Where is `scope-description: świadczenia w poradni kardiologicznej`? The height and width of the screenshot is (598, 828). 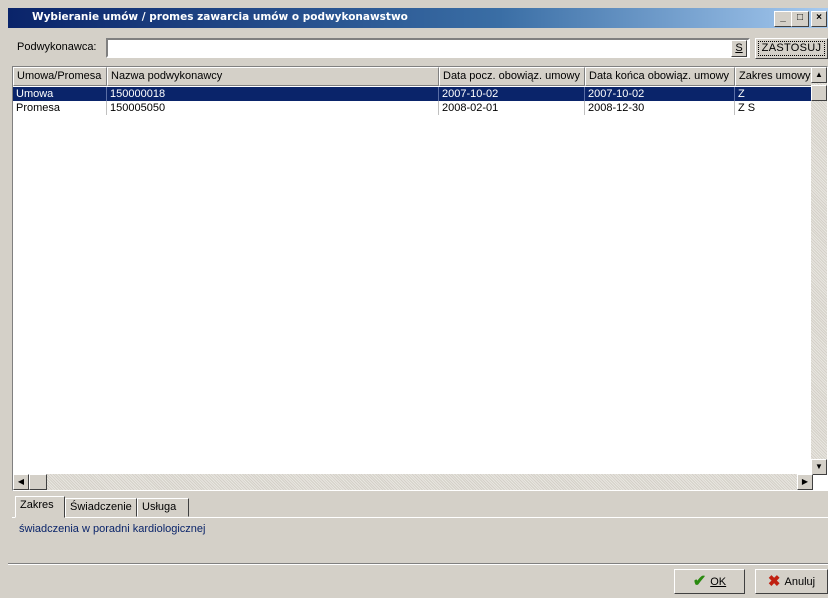
scope-description: świadczenia w poradni kardiologicznej is located at coordinates (112, 529).